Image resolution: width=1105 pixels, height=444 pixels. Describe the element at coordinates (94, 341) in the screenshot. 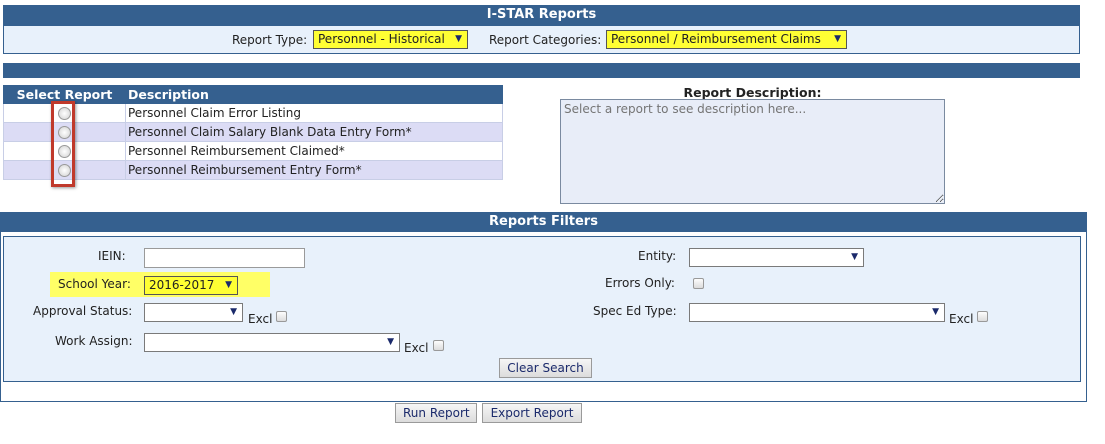

I see `work-assign-label: Work Assign:` at that location.